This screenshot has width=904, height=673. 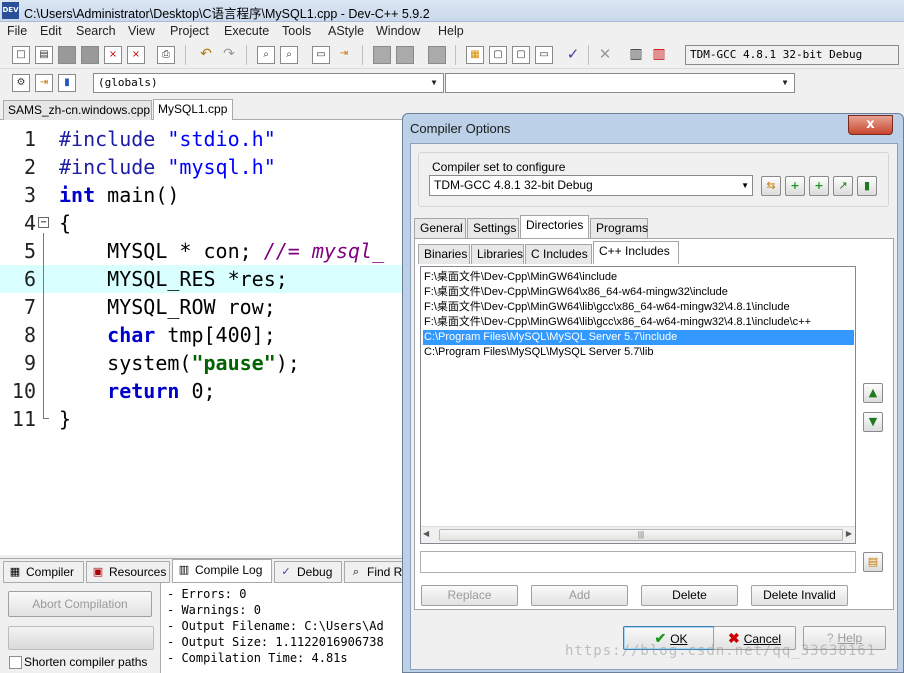 I want to click on tab-compiler: ▦ Compiler, so click(x=43, y=572).